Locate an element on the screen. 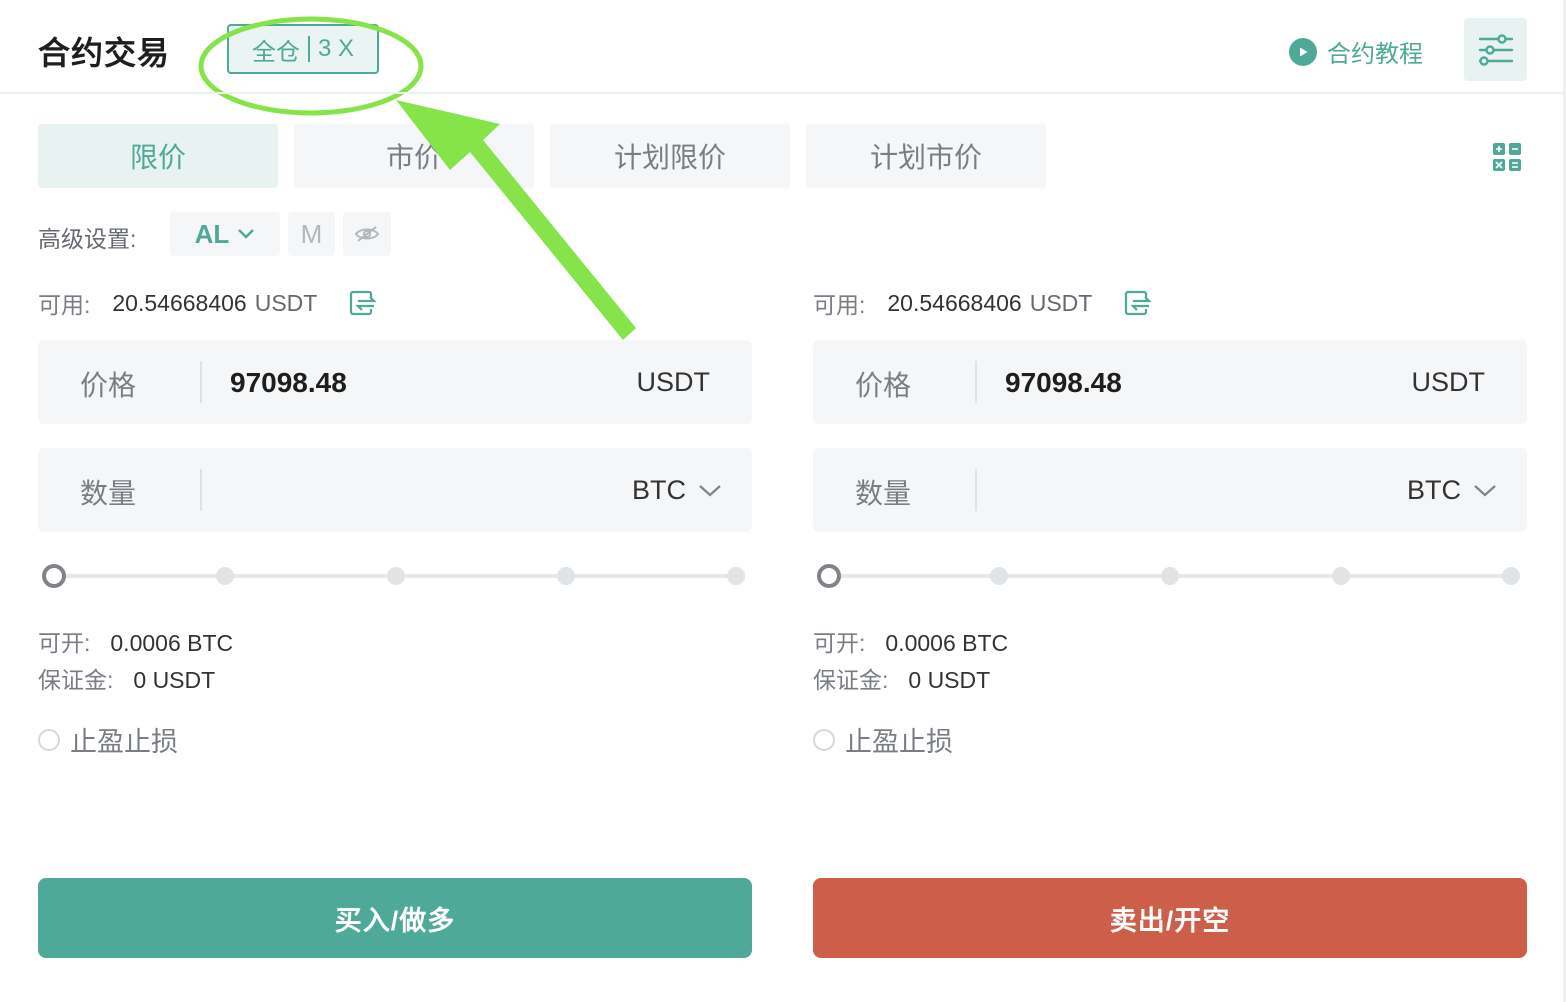 The height and width of the screenshot is (1002, 1566). buy-available-row: 可用: 20.54668406 USDT is located at coordinates (207, 303).